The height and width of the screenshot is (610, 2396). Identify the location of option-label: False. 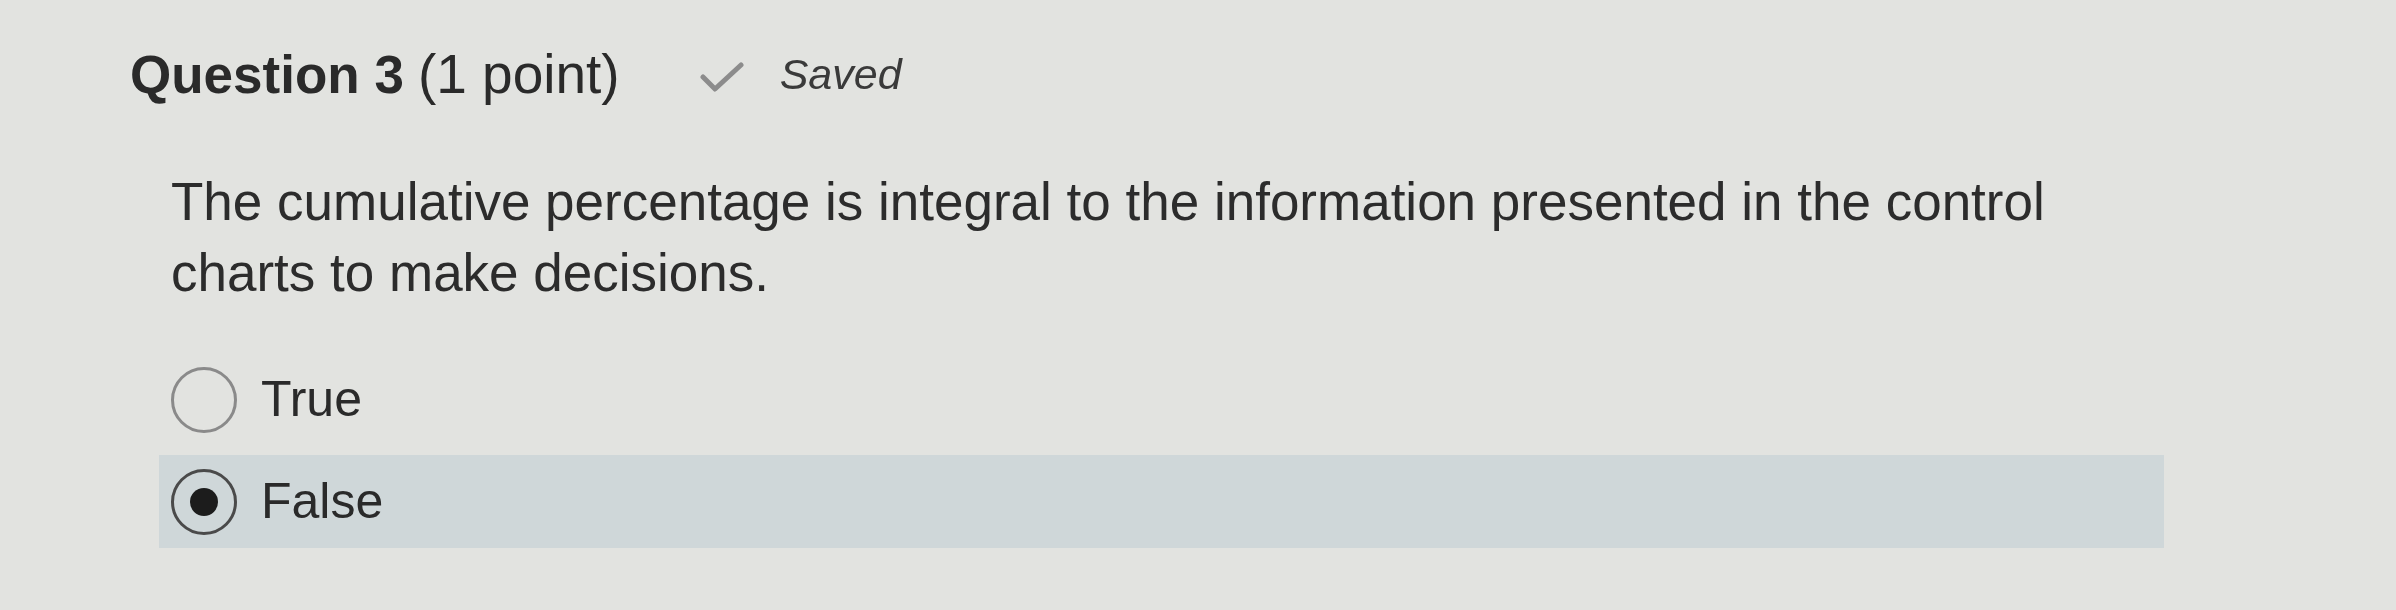
(322, 501).